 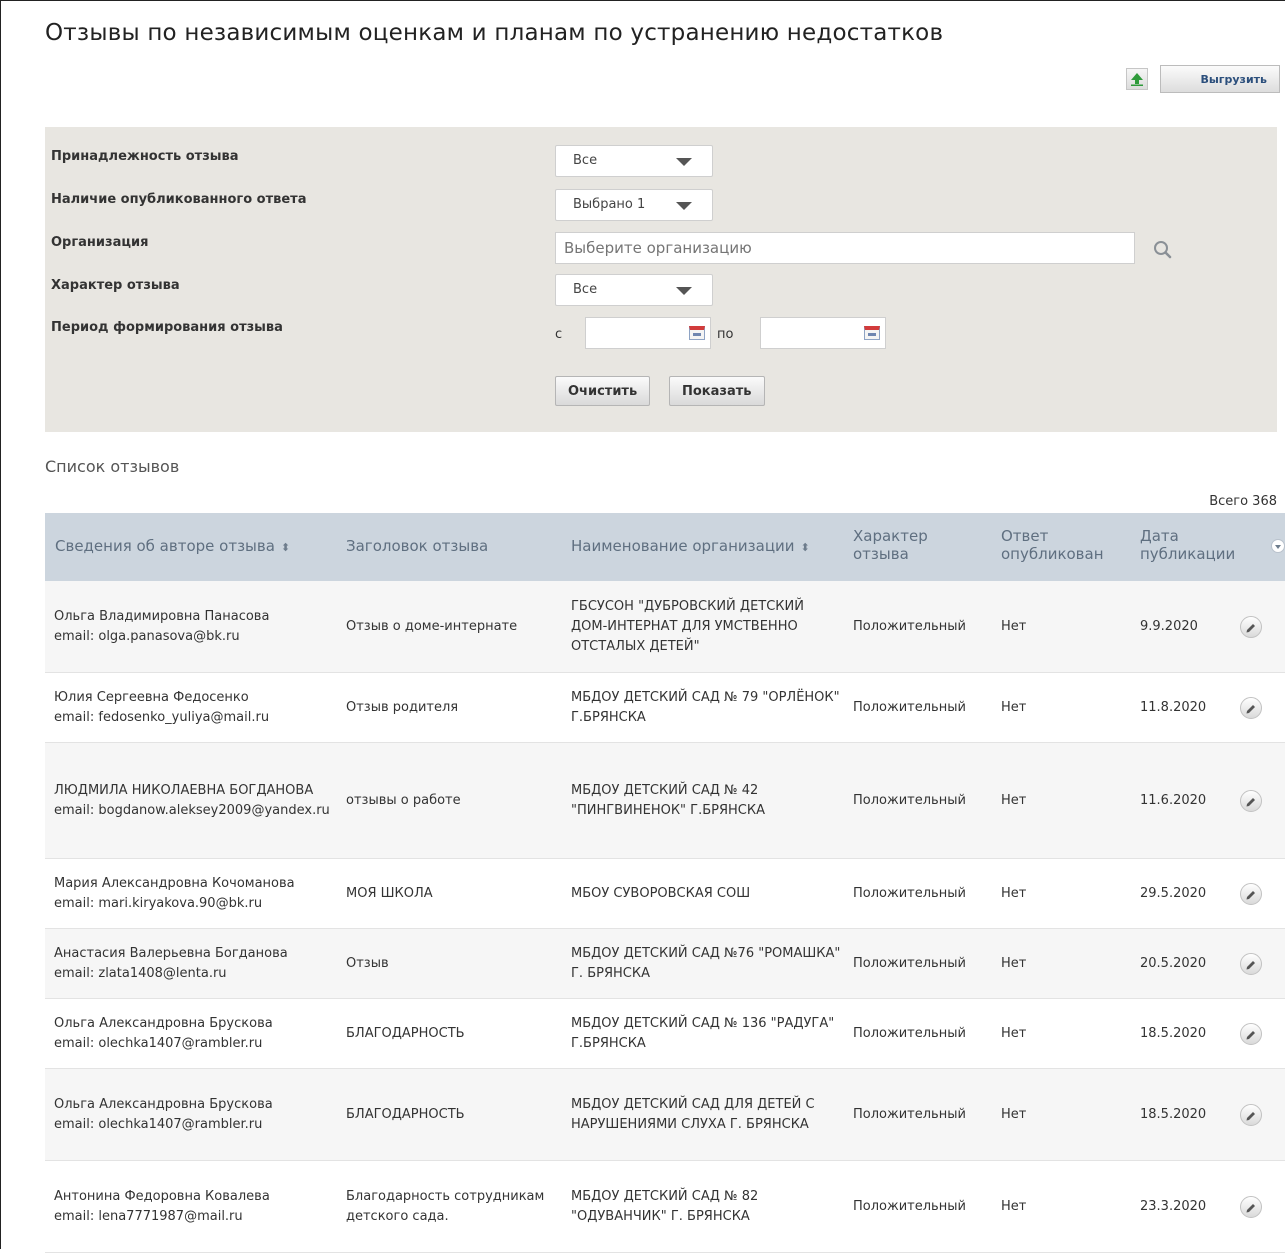 I want to click on chevron-down-icon, so click(x=1278, y=546).